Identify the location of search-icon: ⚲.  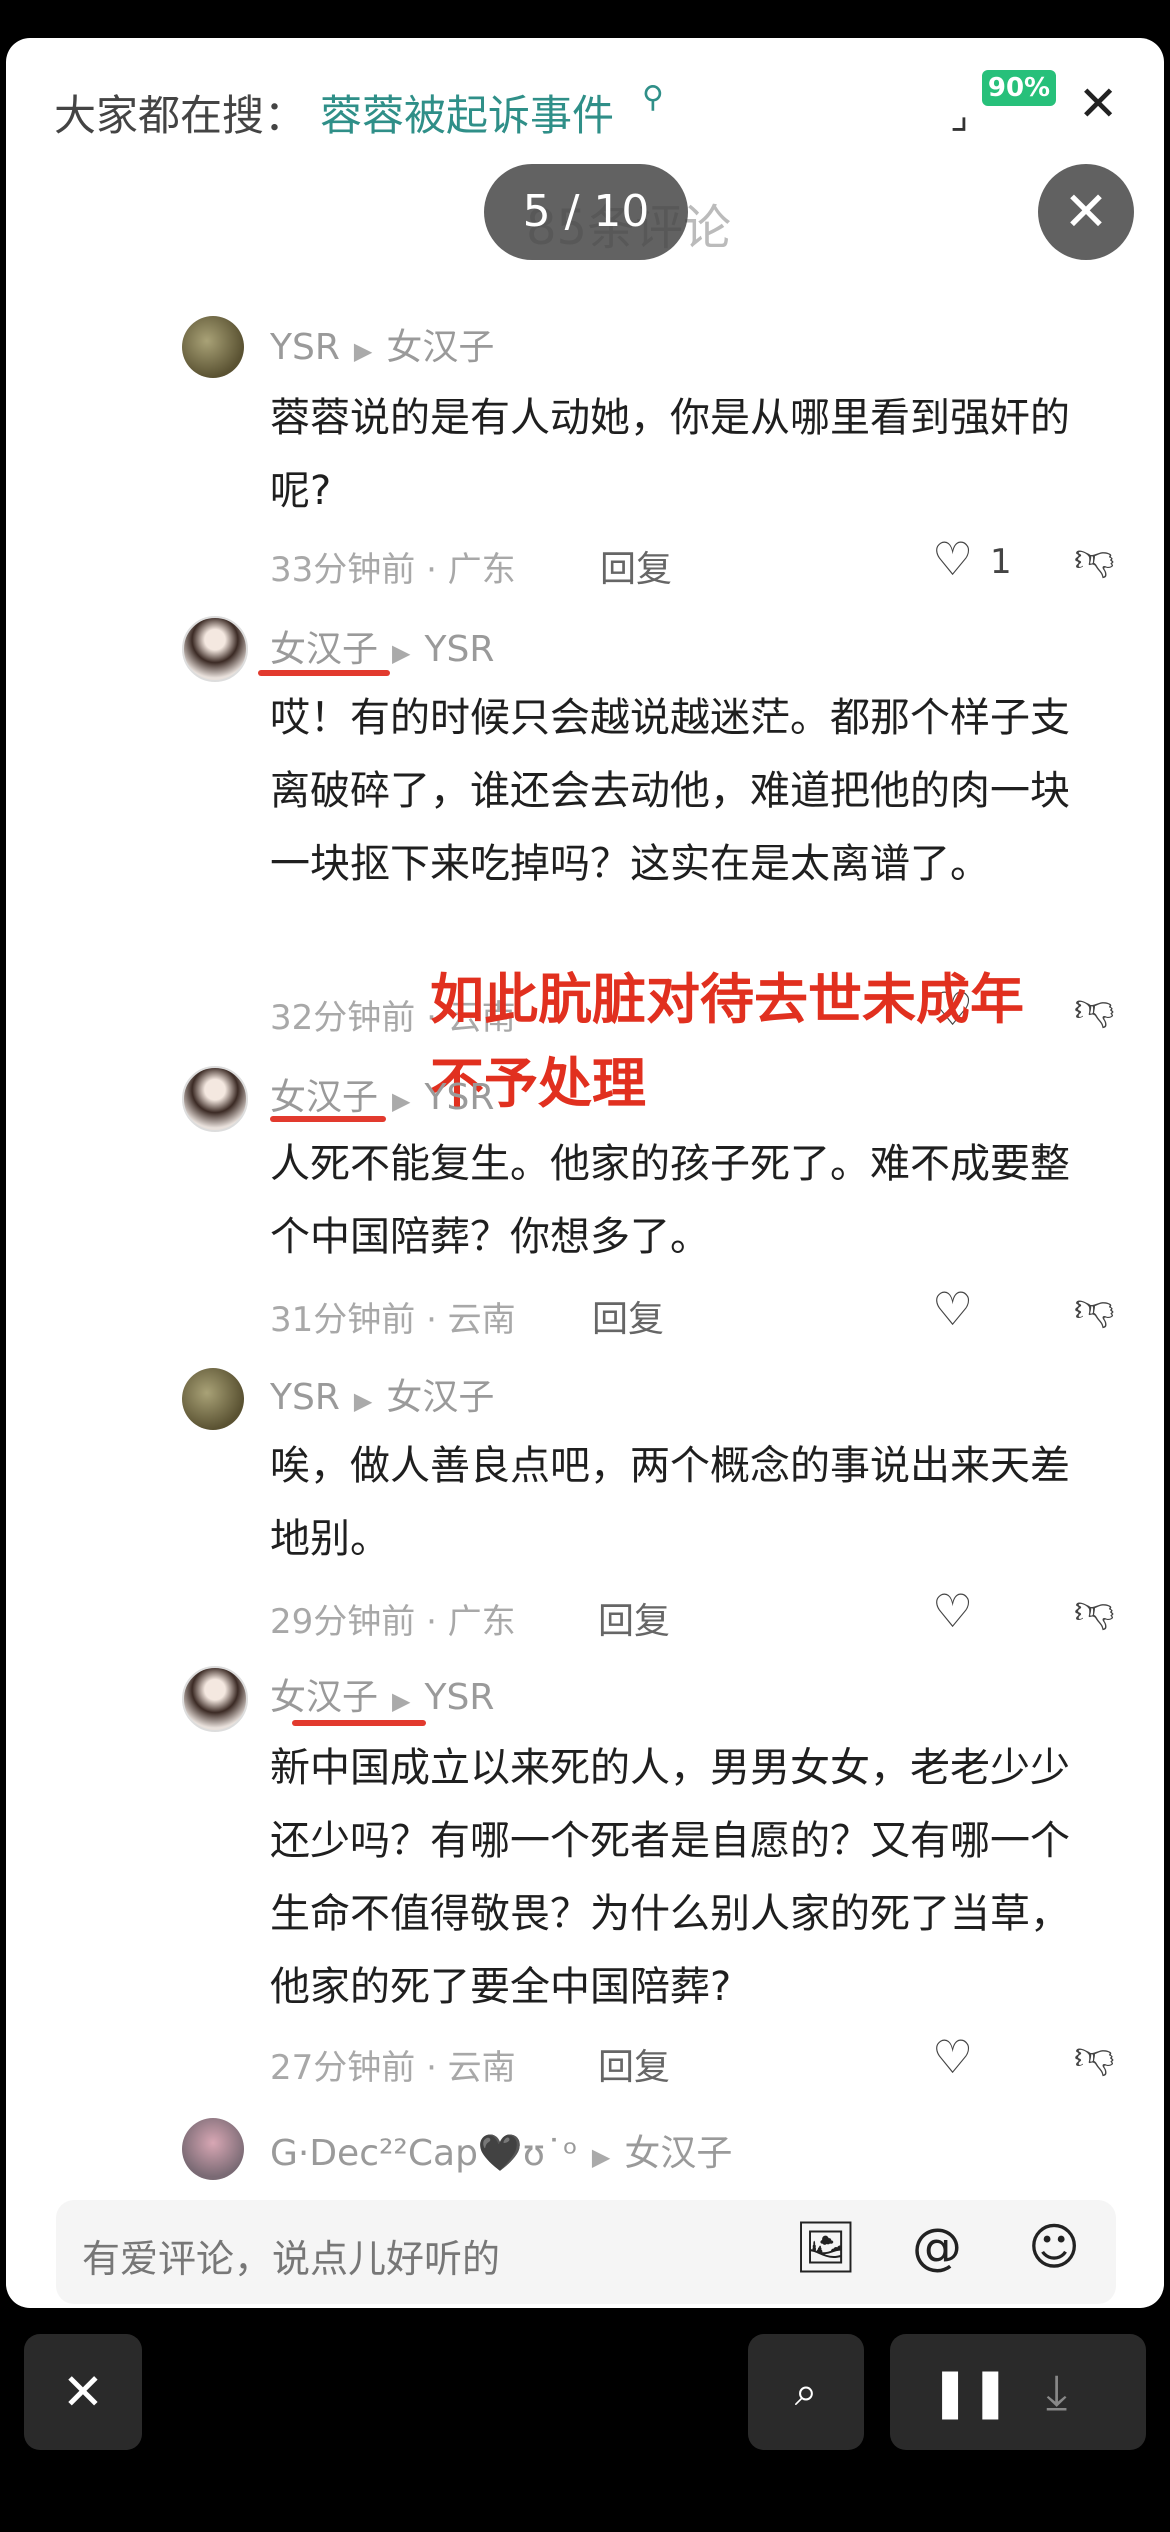
(653, 97).